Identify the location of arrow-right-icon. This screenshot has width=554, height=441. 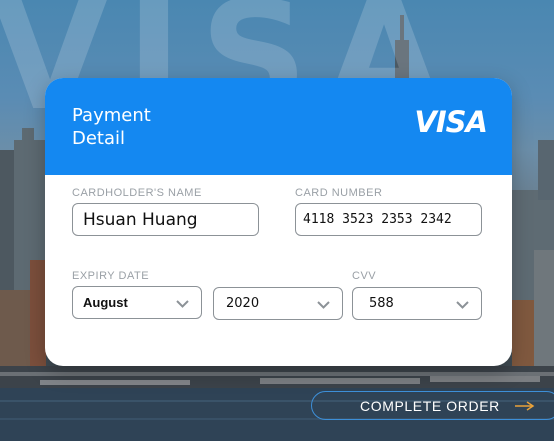
(524, 405).